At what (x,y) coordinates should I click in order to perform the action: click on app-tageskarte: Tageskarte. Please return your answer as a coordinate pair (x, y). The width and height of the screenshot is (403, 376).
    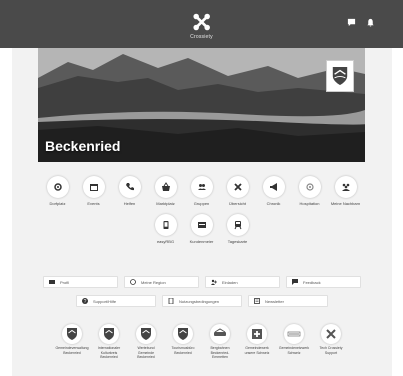
    Looking at the image, I should click on (238, 229).